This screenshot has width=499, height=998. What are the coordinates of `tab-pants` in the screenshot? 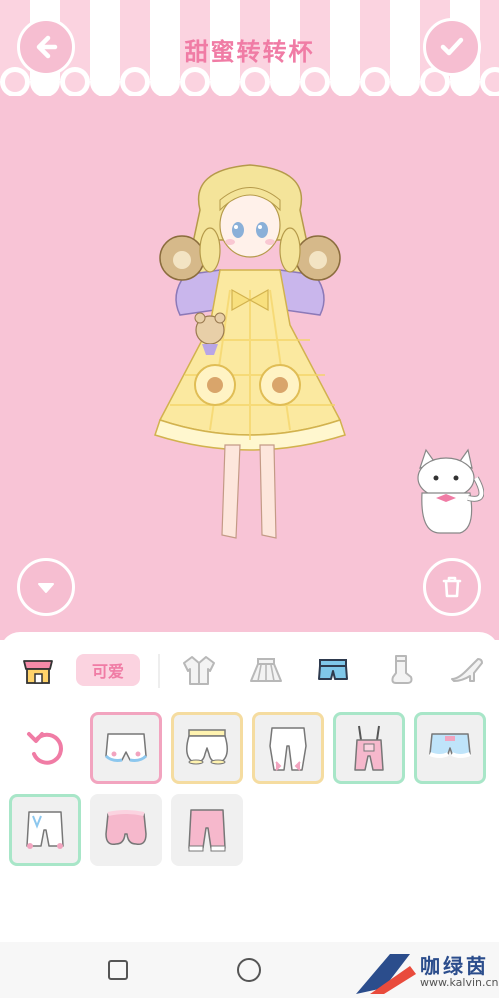 It's located at (333, 670).